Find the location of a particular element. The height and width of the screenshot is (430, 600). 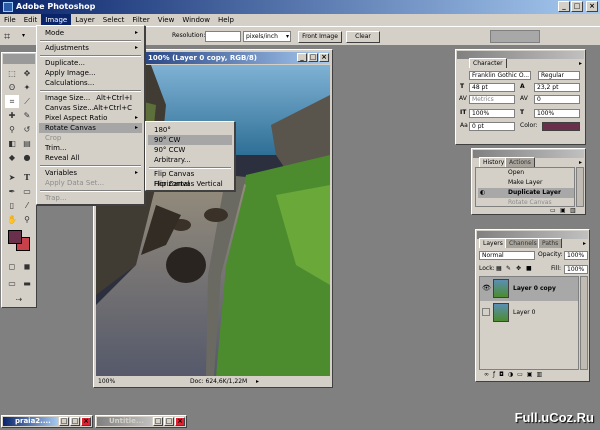

stamp-tool-icon: ⚲ is located at coordinates (12, 129).